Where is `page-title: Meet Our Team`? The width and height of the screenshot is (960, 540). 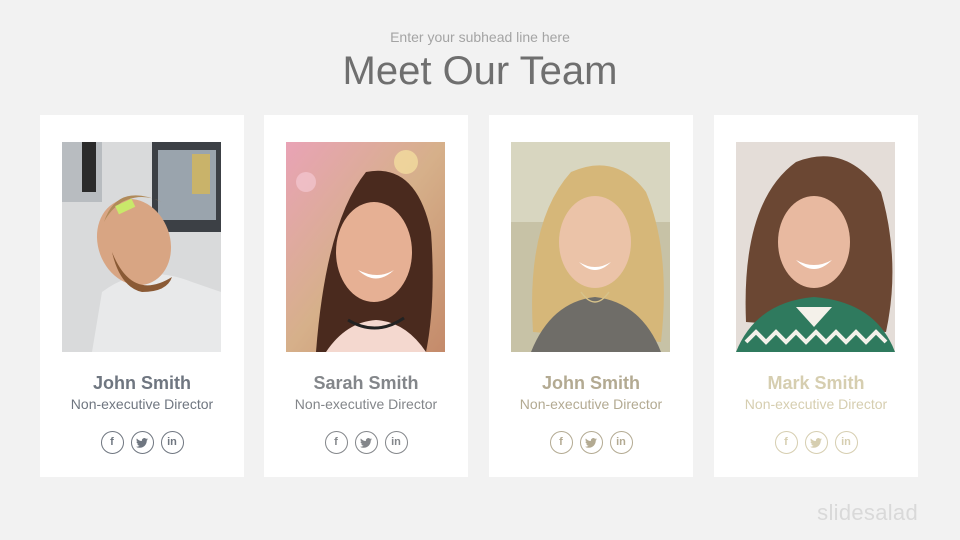 page-title: Meet Our Team is located at coordinates (480, 71).